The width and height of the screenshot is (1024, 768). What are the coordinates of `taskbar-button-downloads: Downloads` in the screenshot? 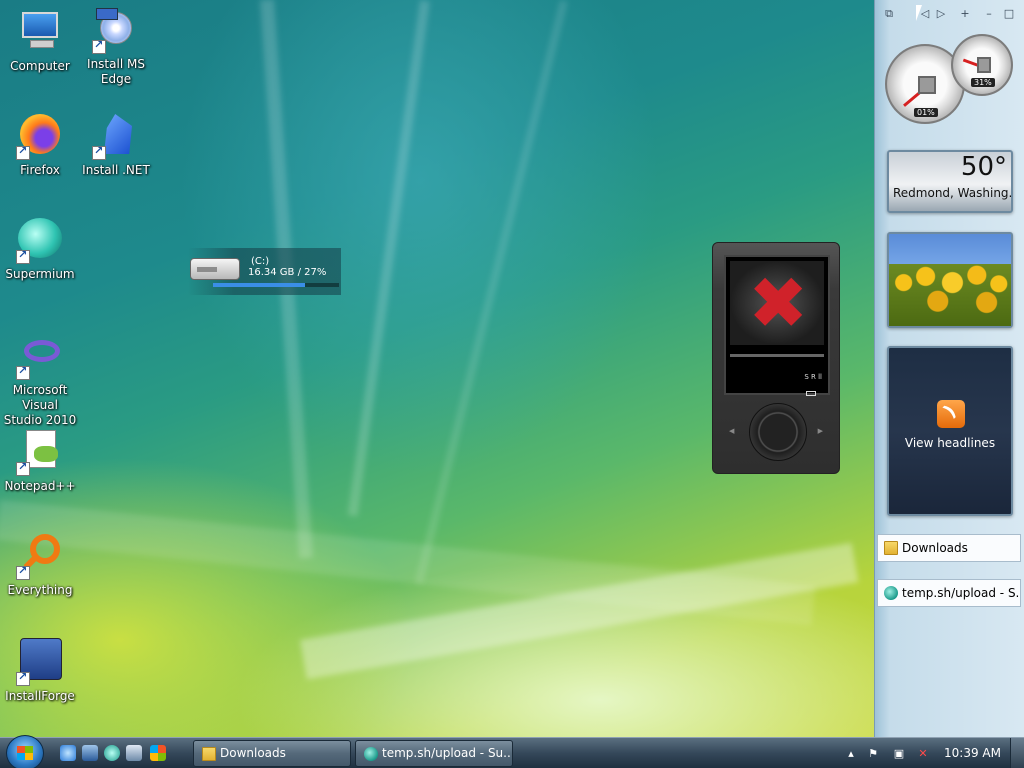 It's located at (272, 753).